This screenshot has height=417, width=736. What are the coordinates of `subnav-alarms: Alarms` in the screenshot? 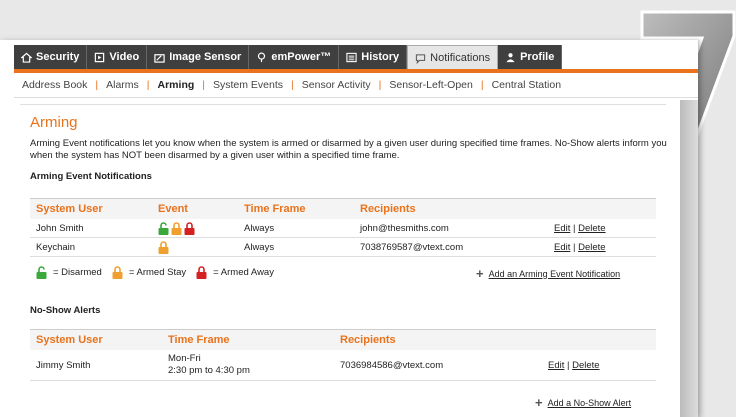 It's located at (122, 85).